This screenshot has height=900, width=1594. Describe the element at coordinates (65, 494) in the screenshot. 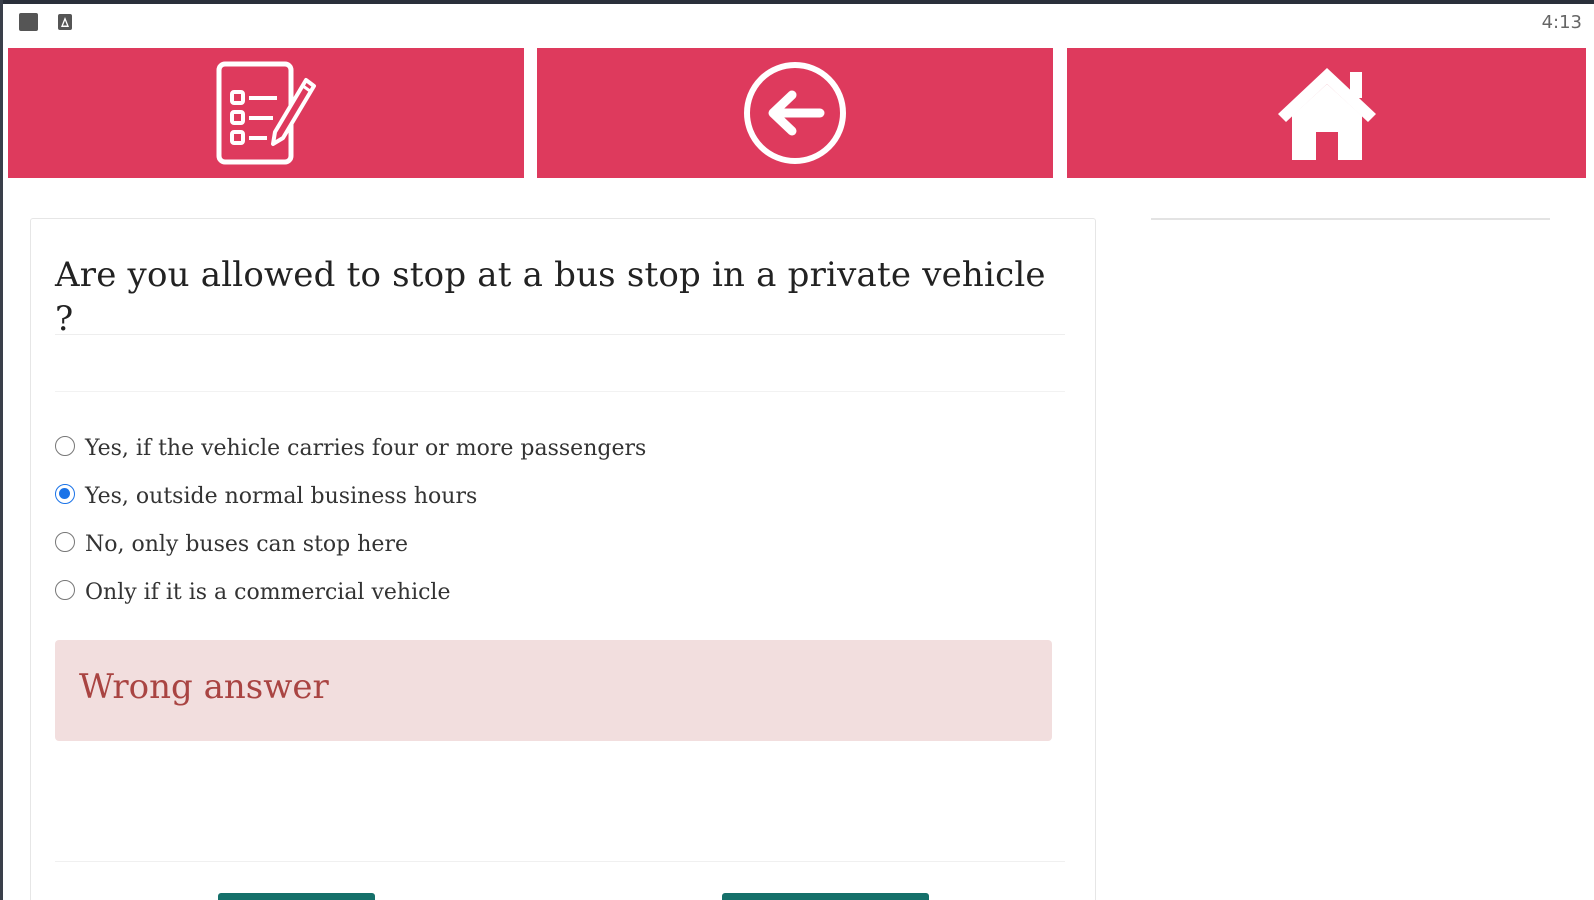

I see `radio-button-selected` at that location.